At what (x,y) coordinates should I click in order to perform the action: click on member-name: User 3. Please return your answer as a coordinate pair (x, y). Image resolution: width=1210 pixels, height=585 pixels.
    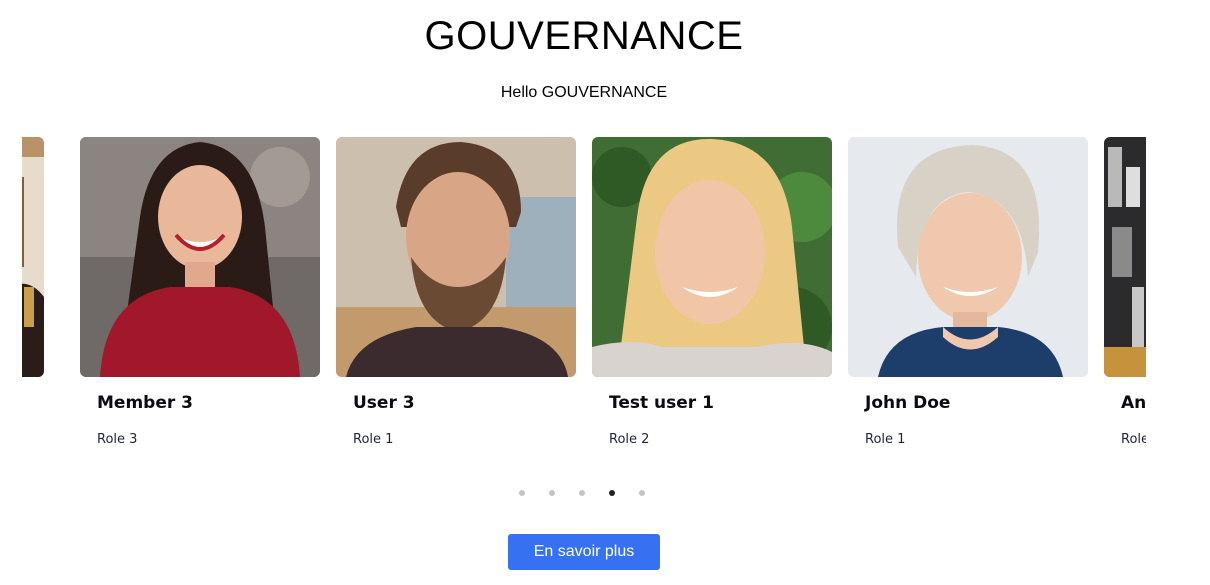
    Looking at the image, I should click on (384, 403).